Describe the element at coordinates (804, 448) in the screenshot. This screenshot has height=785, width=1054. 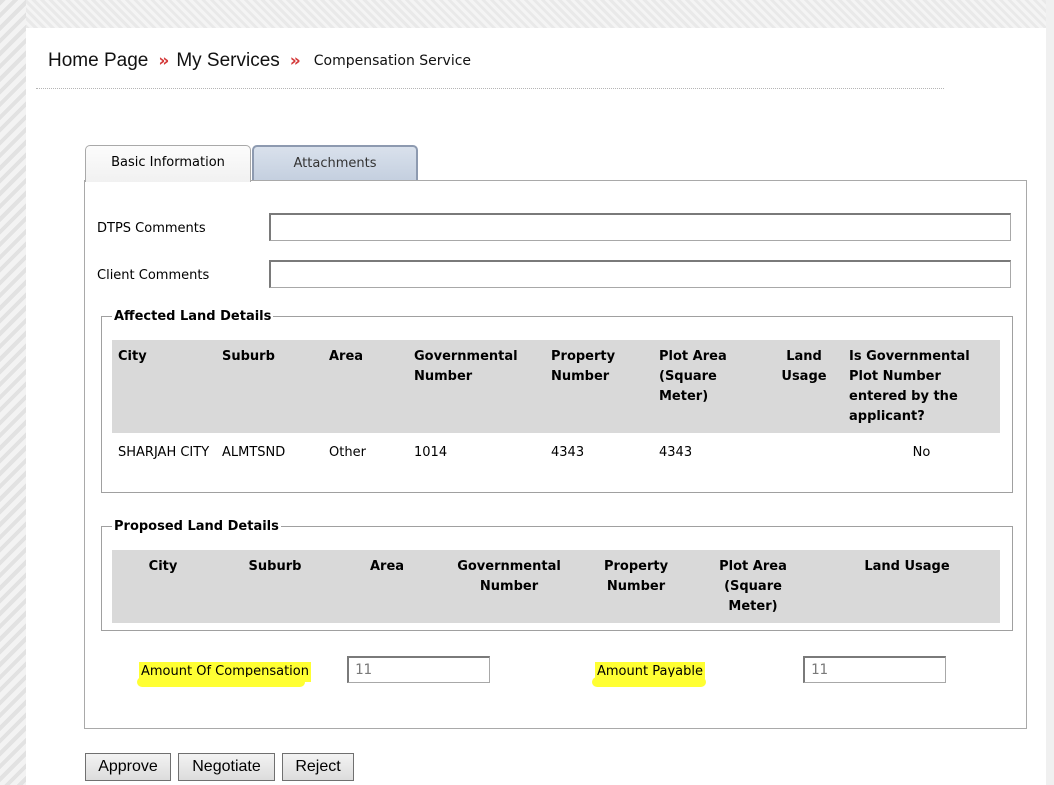
I see `table-cell-land-usage` at that location.